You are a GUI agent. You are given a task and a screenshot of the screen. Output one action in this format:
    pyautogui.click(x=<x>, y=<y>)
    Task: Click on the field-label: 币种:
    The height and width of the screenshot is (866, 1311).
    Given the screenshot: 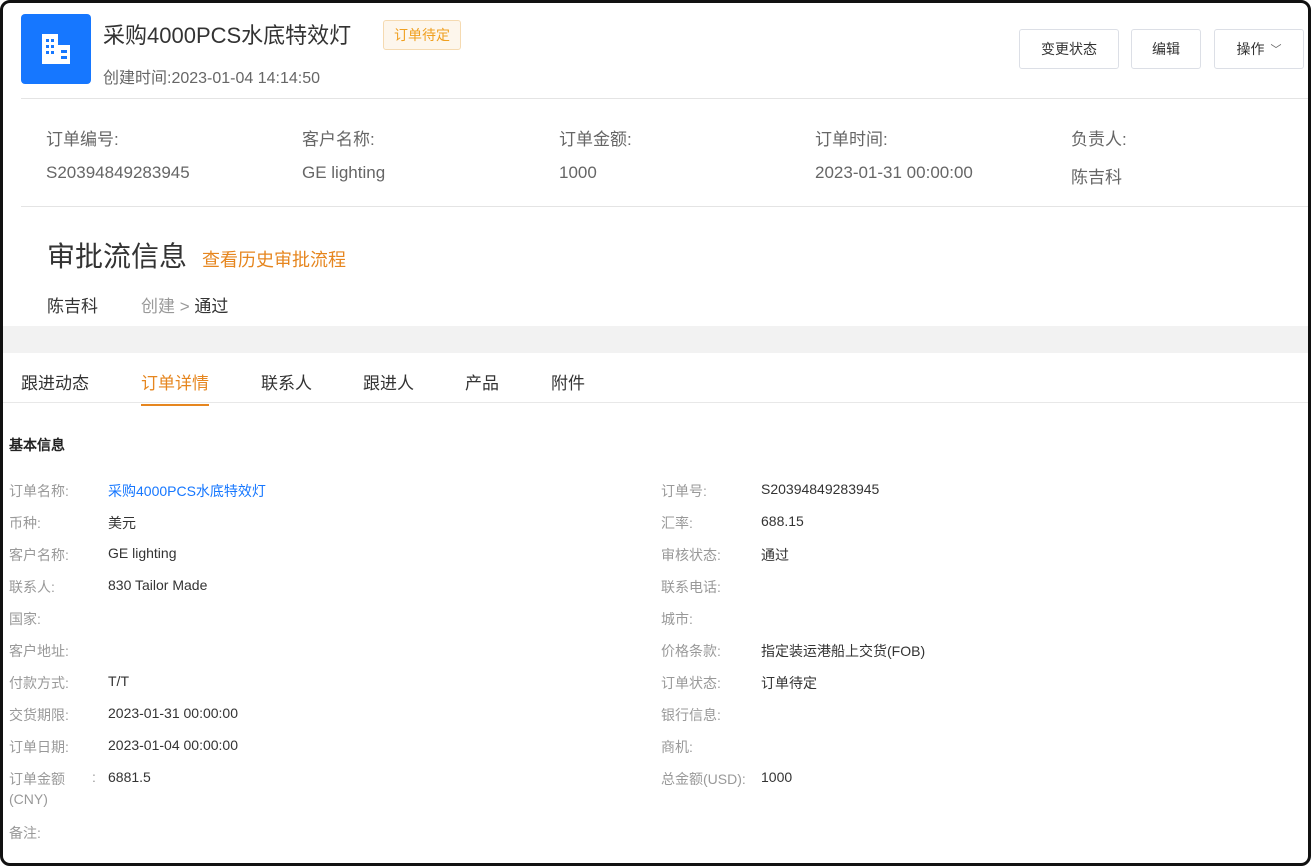 What is the action you would take?
    pyautogui.click(x=25, y=523)
    